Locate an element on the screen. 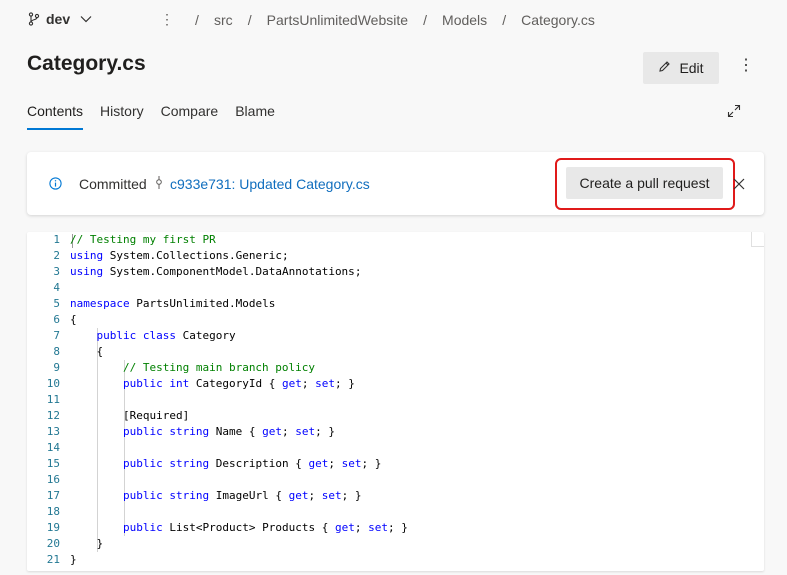 This screenshot has width=787, height=575. tab-bar: Contents History Compare Blame is located at coordinates (151, 116).